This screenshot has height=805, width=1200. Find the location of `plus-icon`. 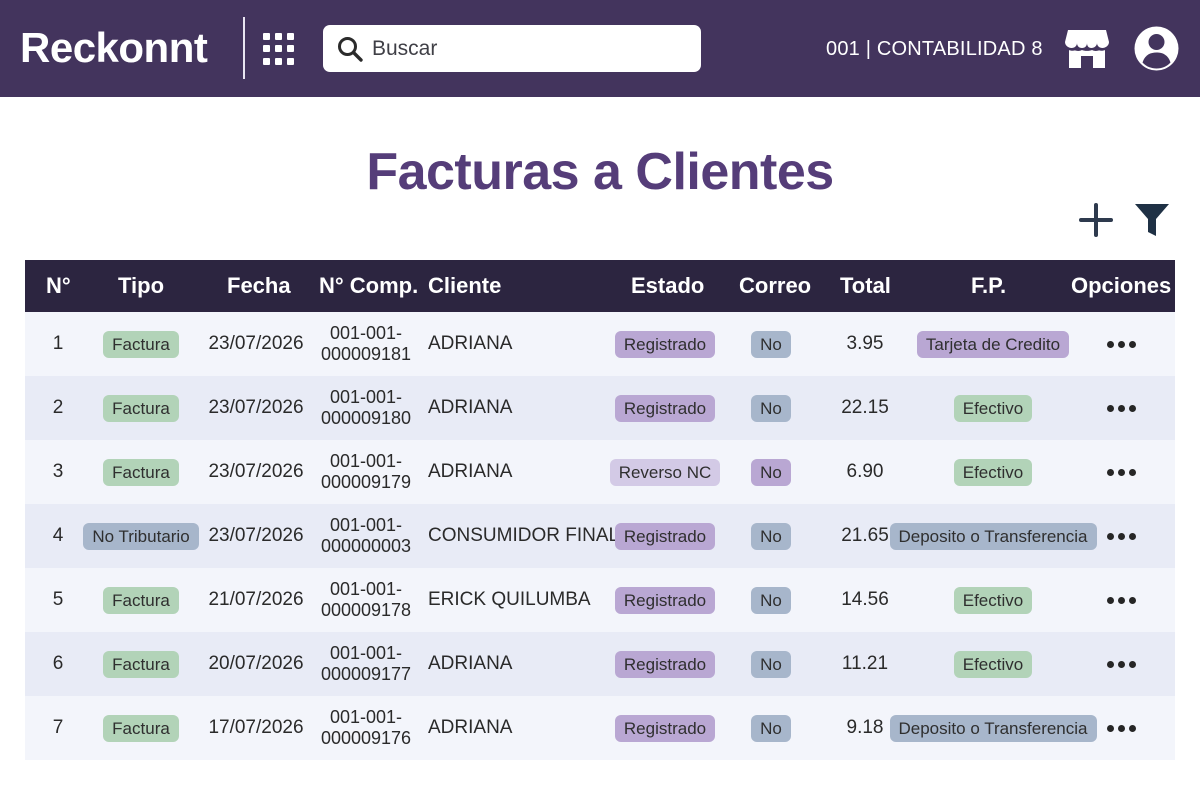

plus-icon is located at coordinates (1096, 220).